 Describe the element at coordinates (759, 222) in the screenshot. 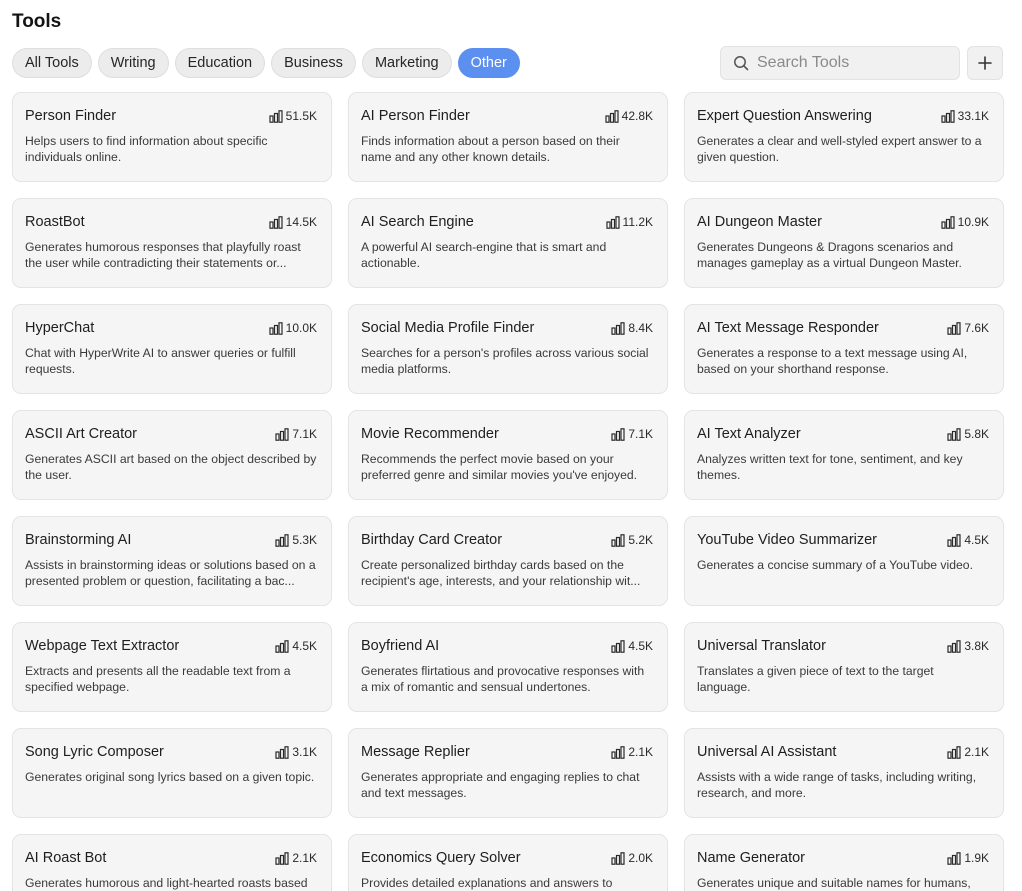

I see `tool-title: AI Dungeon Master` at that location.